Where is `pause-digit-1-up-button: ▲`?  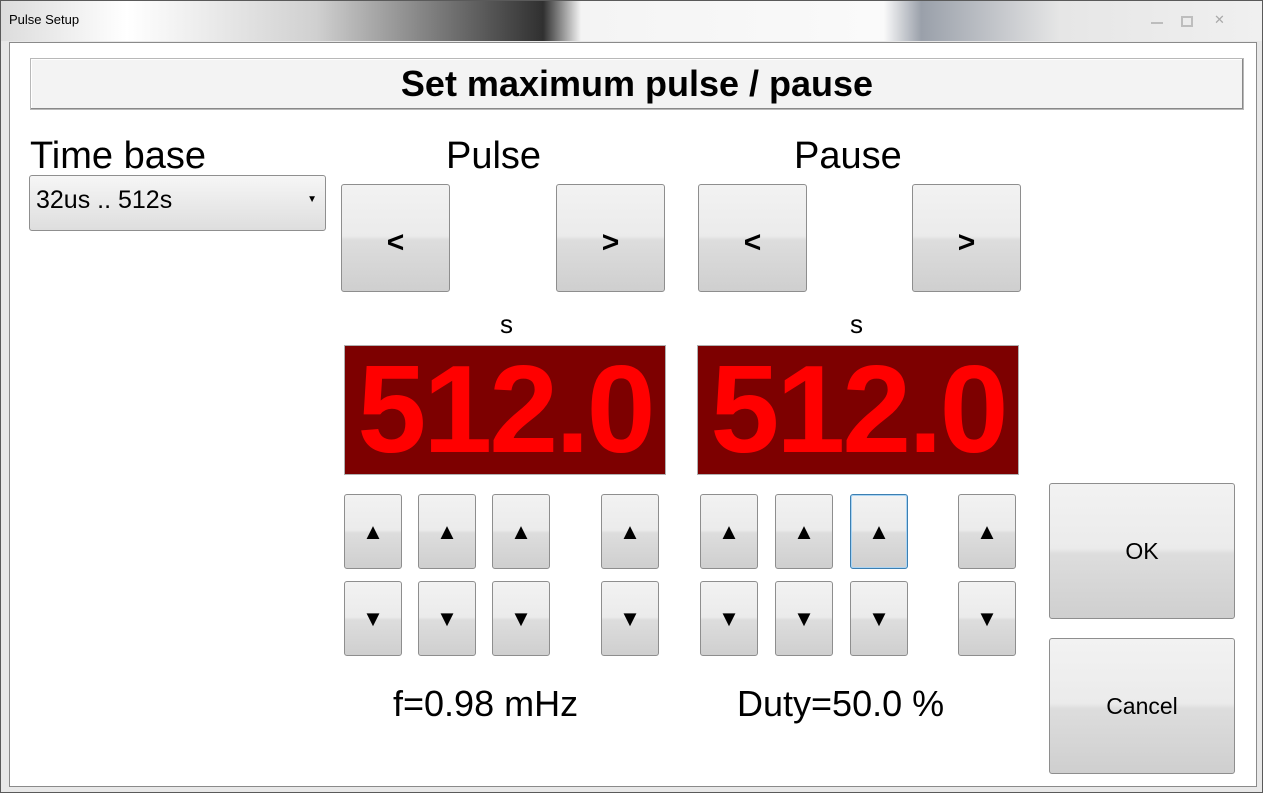
pause-digit-1-up-button: ▲ is located at coordinates (729, 531).